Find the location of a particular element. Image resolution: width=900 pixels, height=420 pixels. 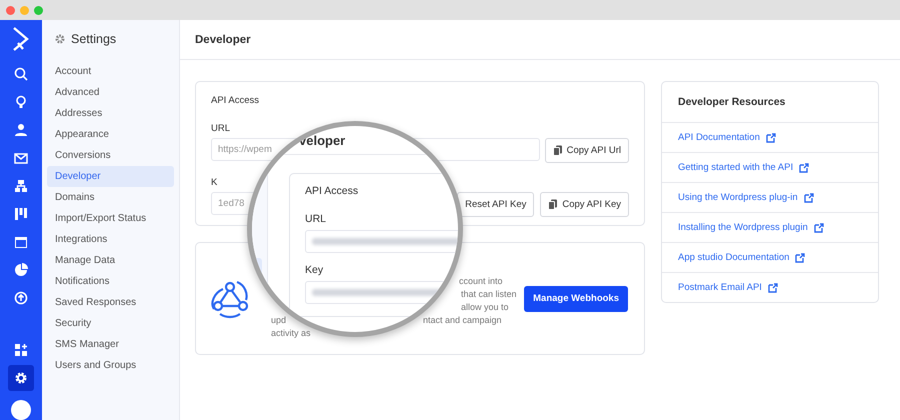

pie-chart-icon is located at coordinates (21, 270).